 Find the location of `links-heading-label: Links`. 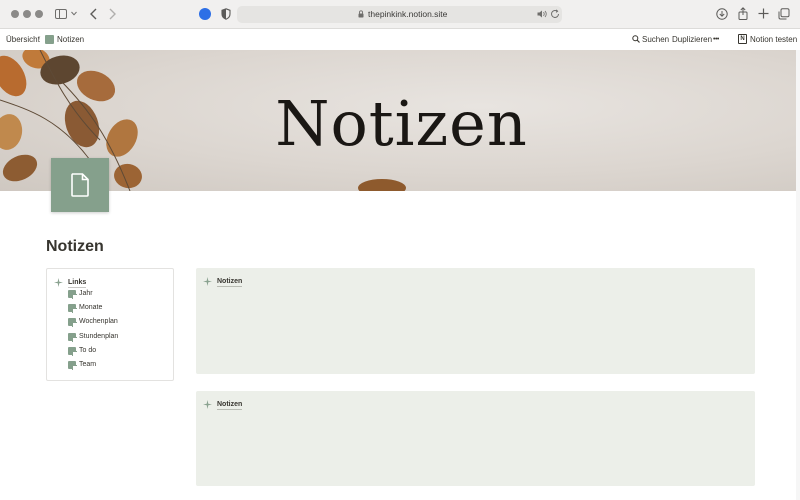

links-heading-label: Links is located at coordinates (77, 283).